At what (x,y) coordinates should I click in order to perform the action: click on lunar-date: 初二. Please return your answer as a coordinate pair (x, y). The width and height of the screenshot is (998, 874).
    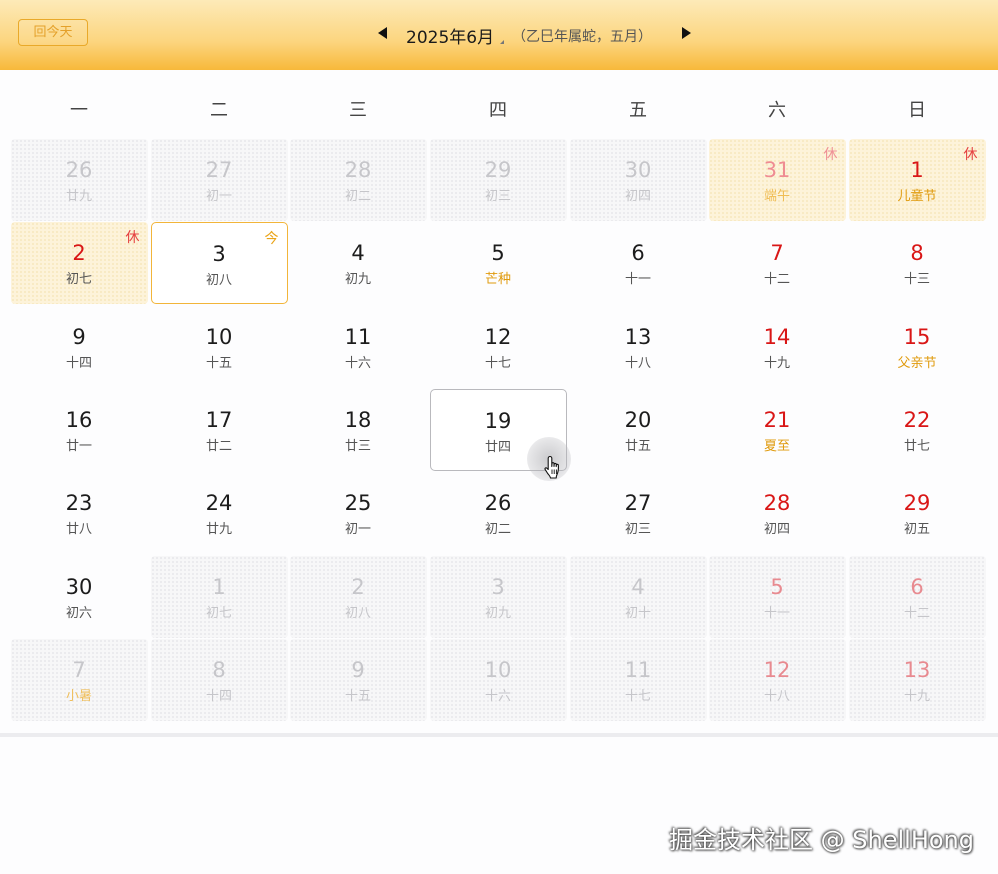
    Looking at the image, I should click on (497, 529).